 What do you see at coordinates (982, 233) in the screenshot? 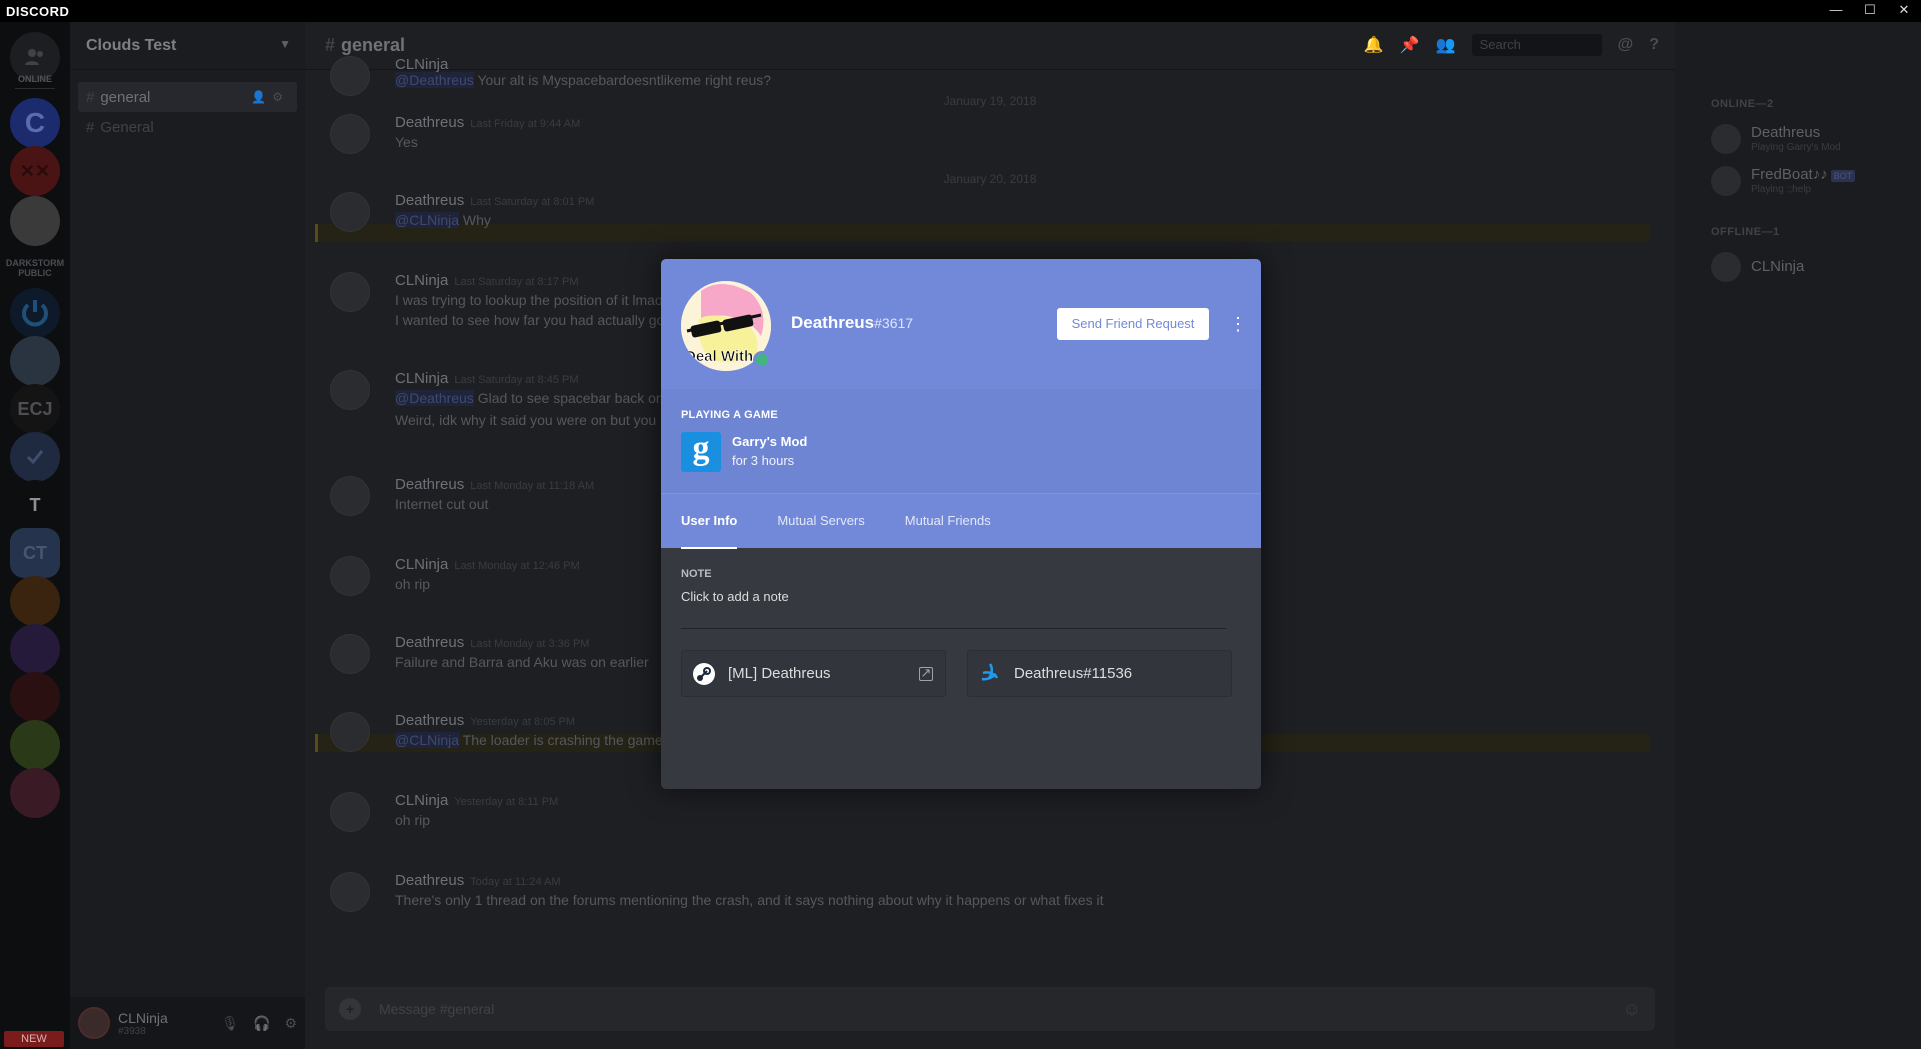
I see `mention-highlight` at bounding box center [982, 233].